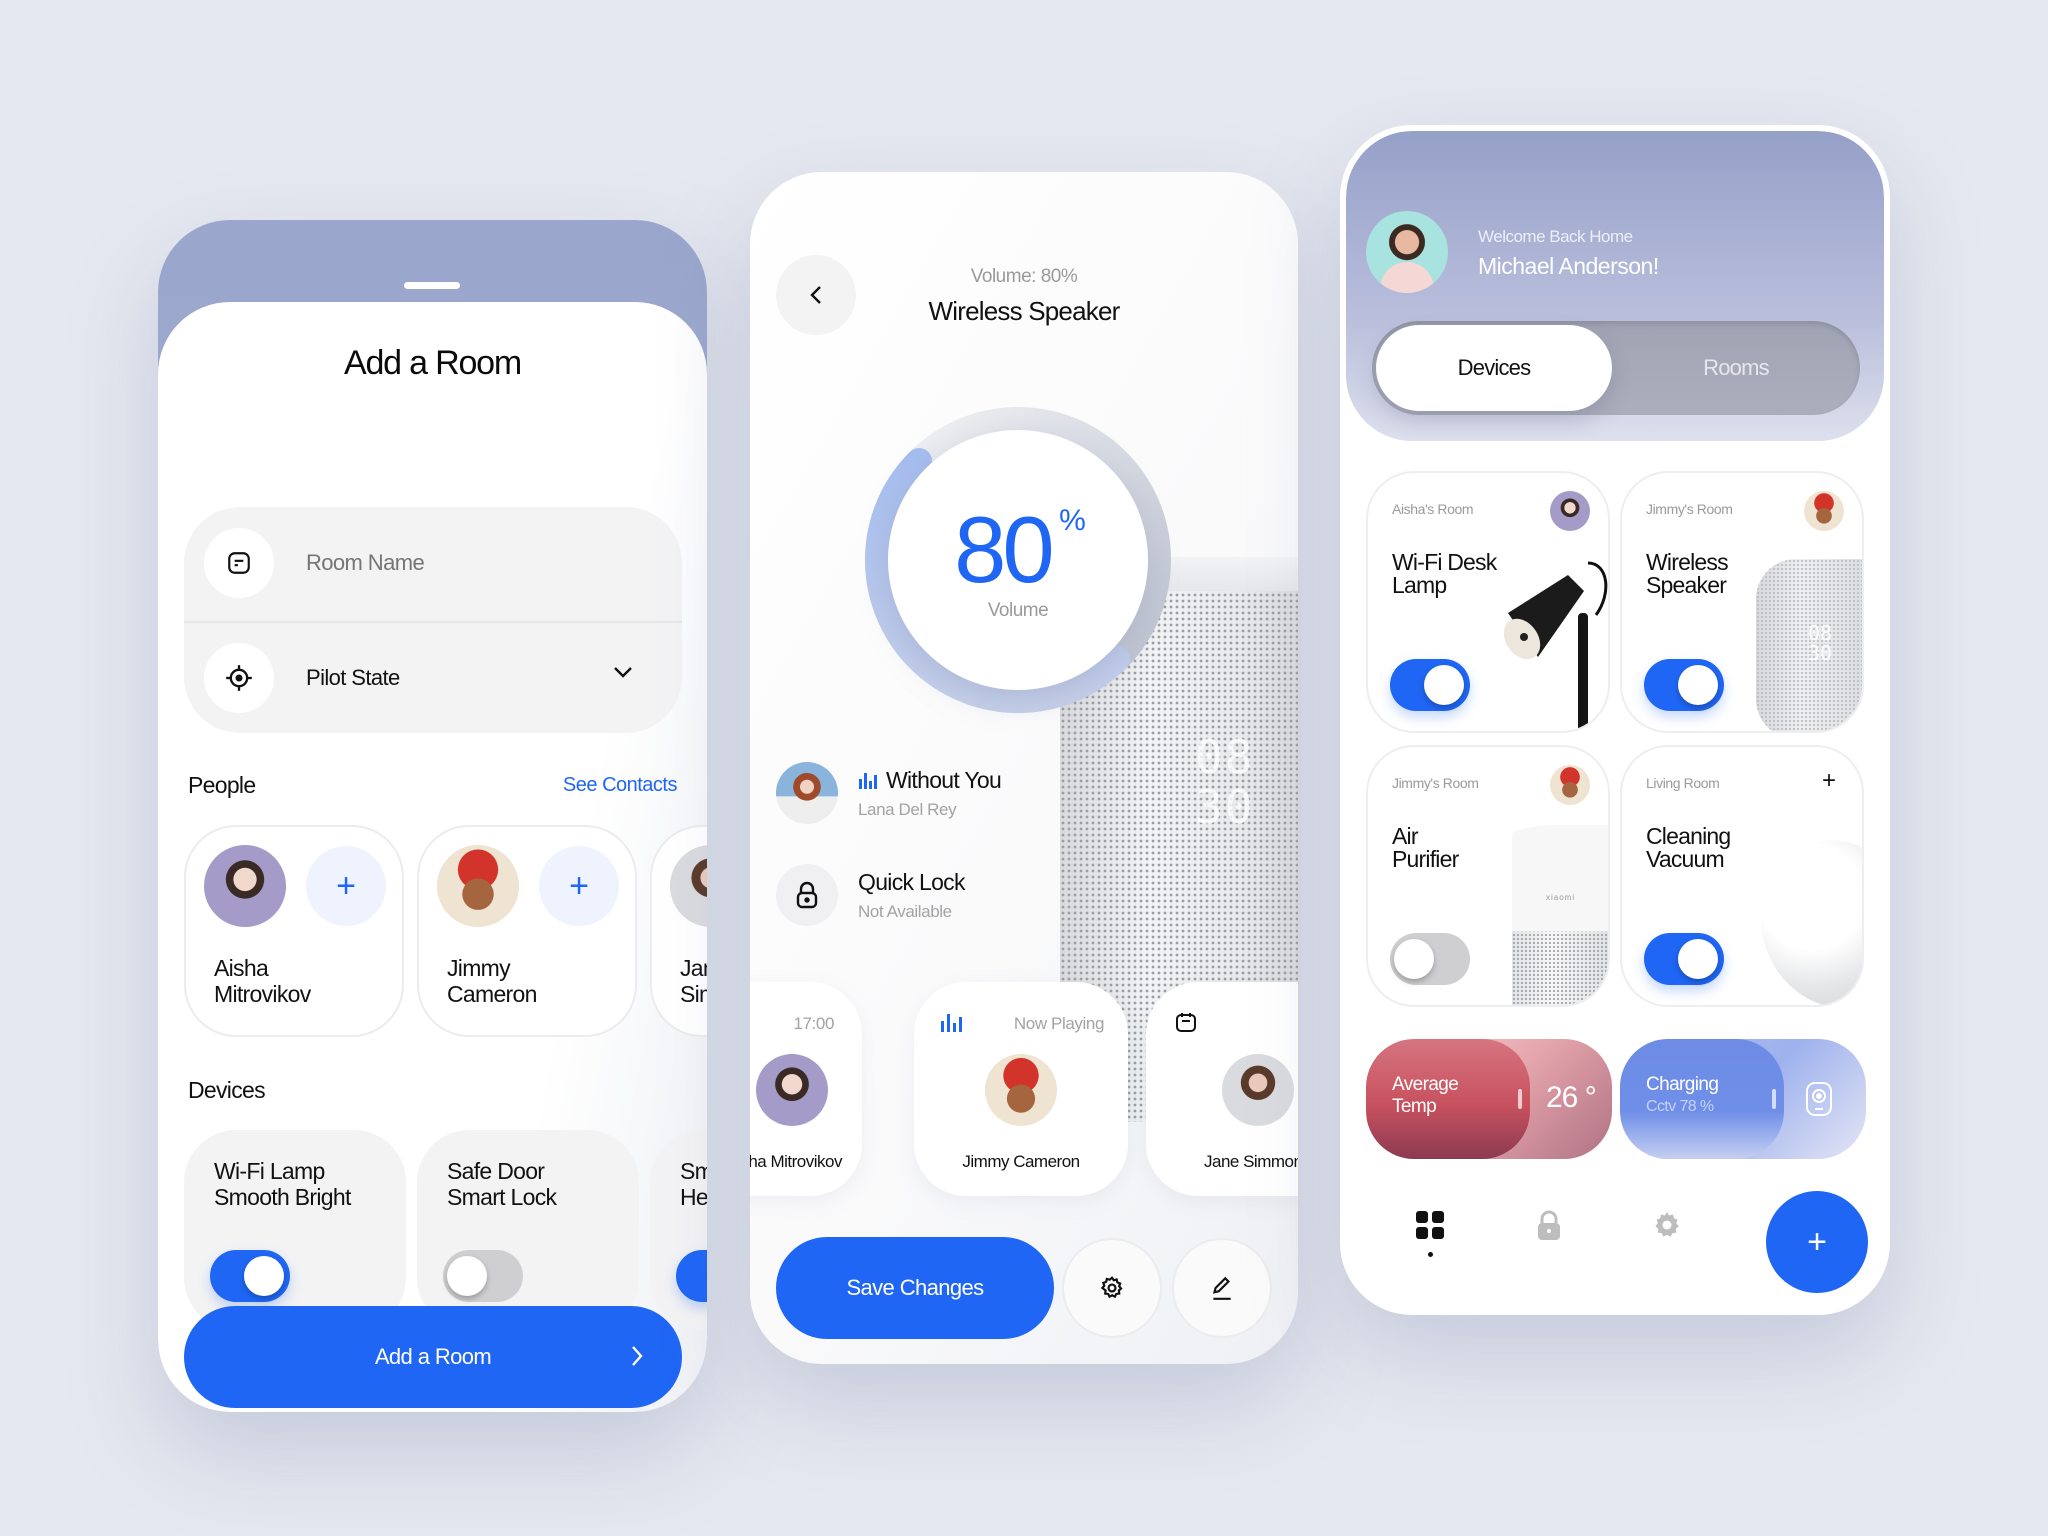 This screenshot has width=2048, height=1536. Describe the element at coordinates (944, 779) in the screenshot. I see `song-title: Without You` at that location.